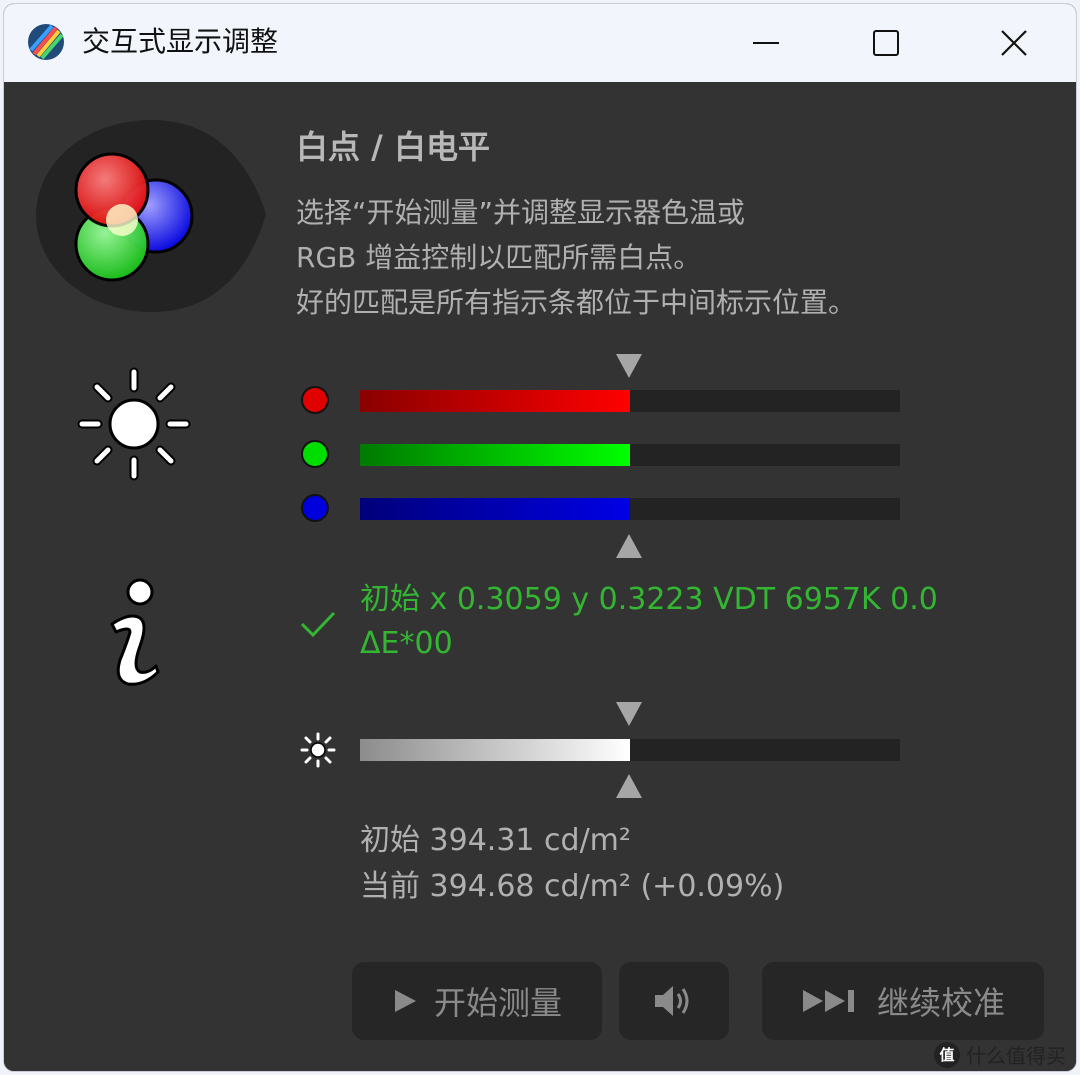 The image size is (1080, 1075). I want to click on red-gain-bar, so click(630, 401).